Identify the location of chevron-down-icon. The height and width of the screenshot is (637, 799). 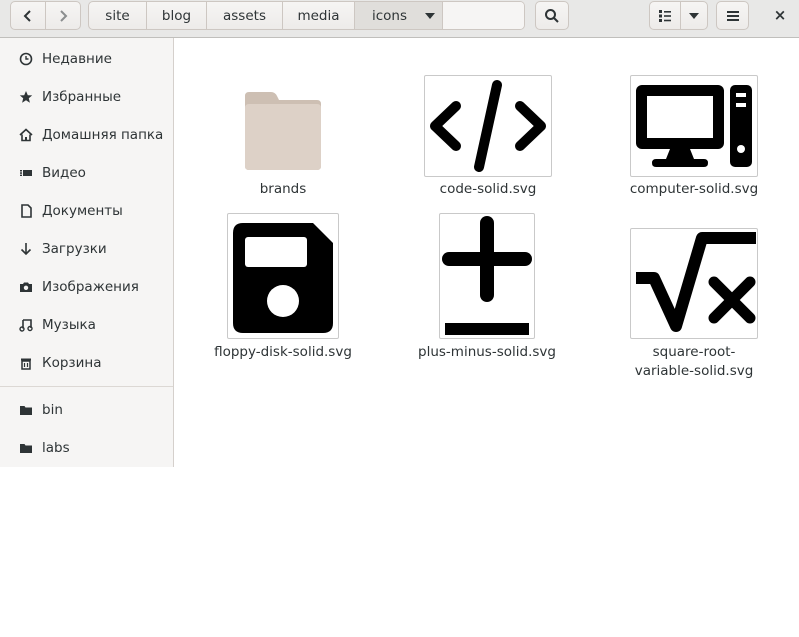
(694, 15).